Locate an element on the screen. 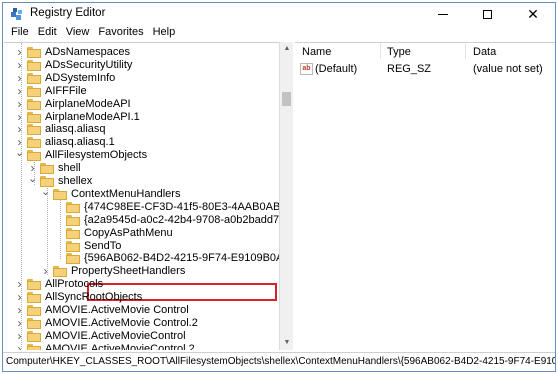 The height and width of the screenshot is (374, 558). tree-node-label: shellex is located at coordinates (75, 181).